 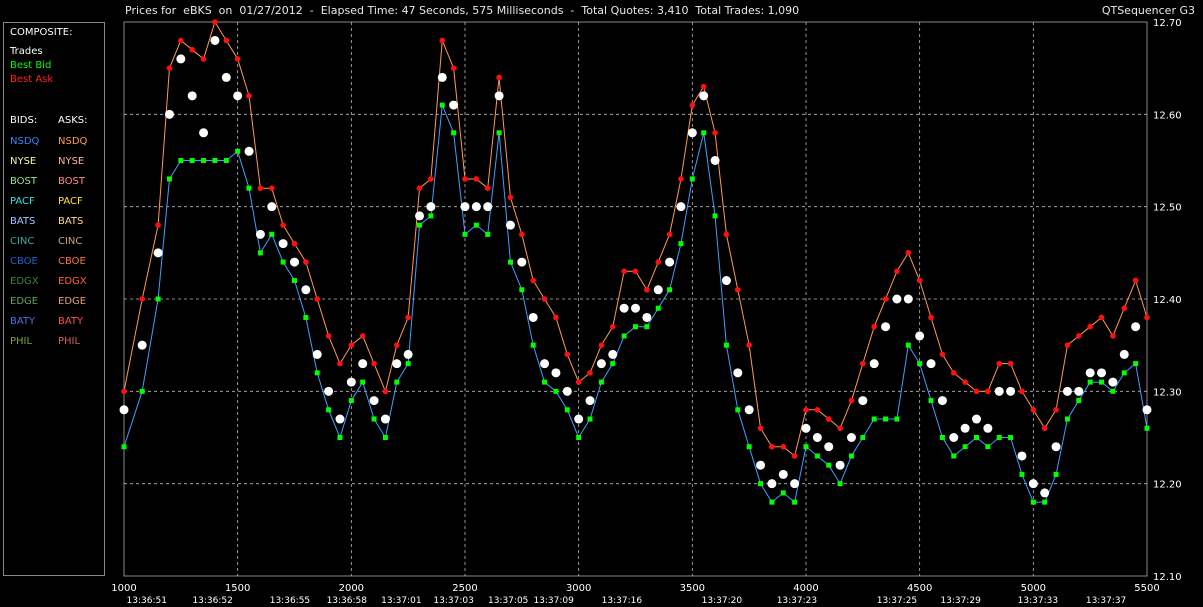 What do you see at coordinates (1146, 588) in the screenshot?
I see `x-tick-label: 5500` at bounding box center [1146, 588].